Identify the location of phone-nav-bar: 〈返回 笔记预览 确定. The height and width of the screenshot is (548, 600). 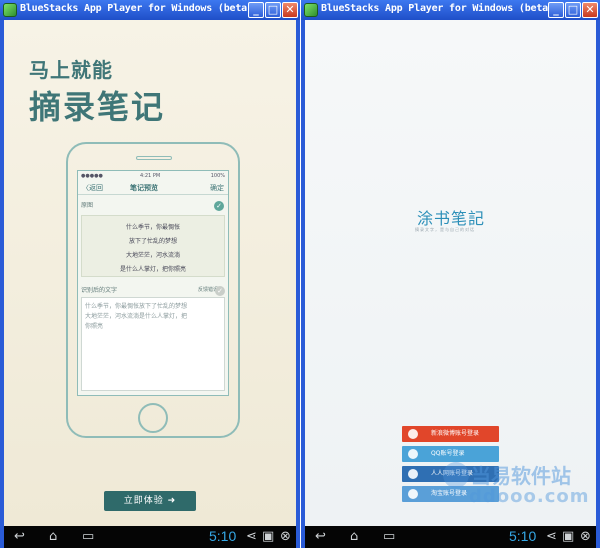
(153, 188).